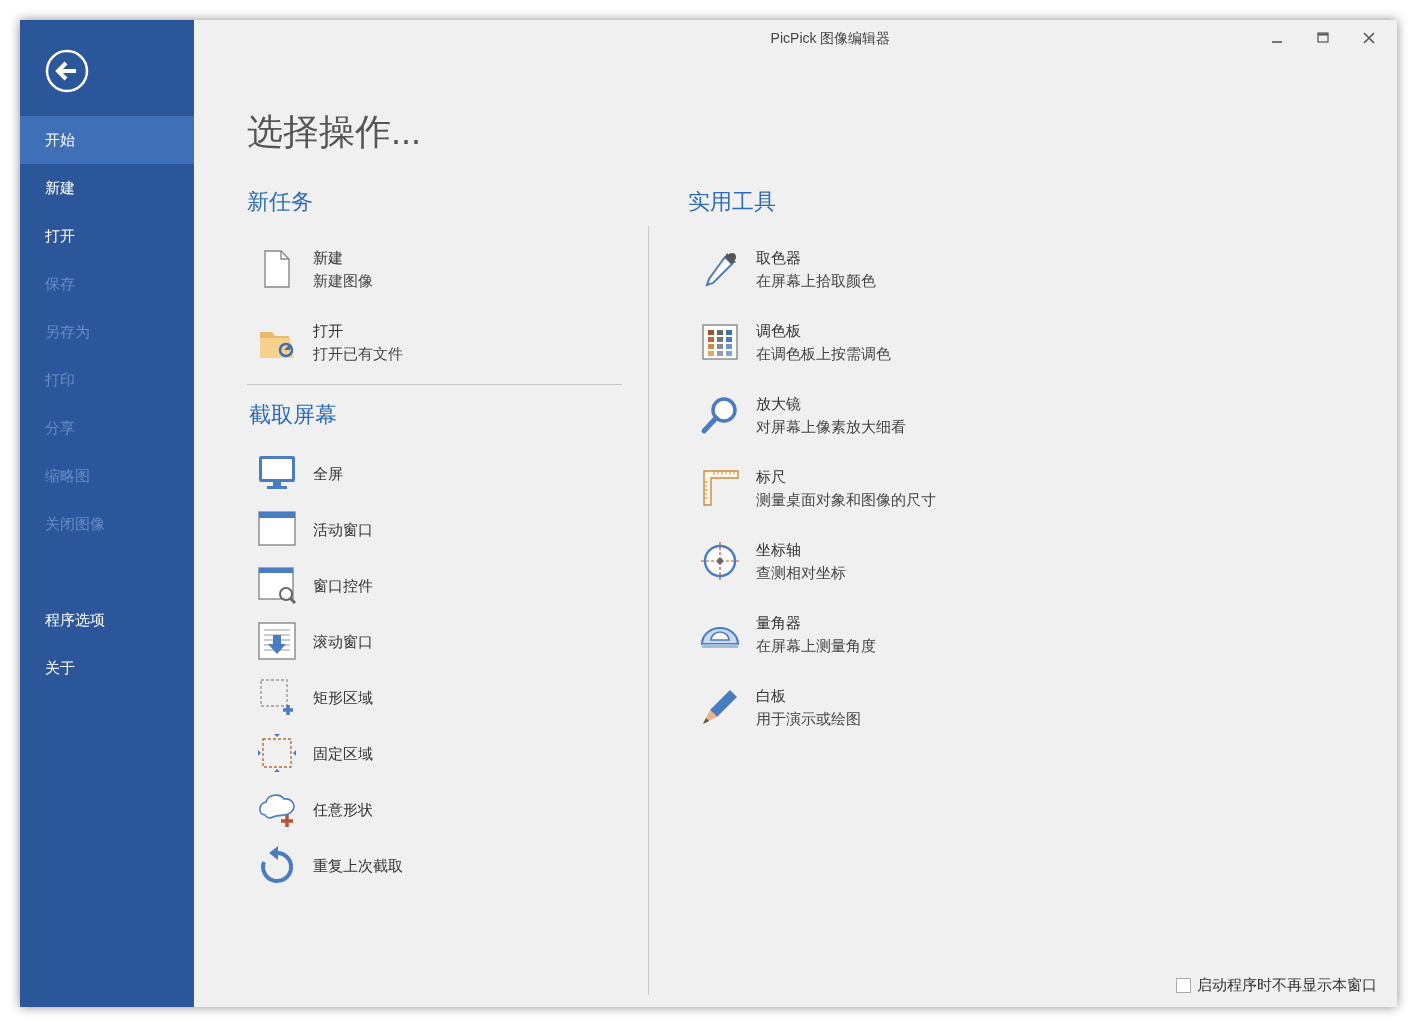  What do you see at coordinates (343, 585) in the screenshot?
I see `action-title: 窗口控件` at bounding box center [343, 585].